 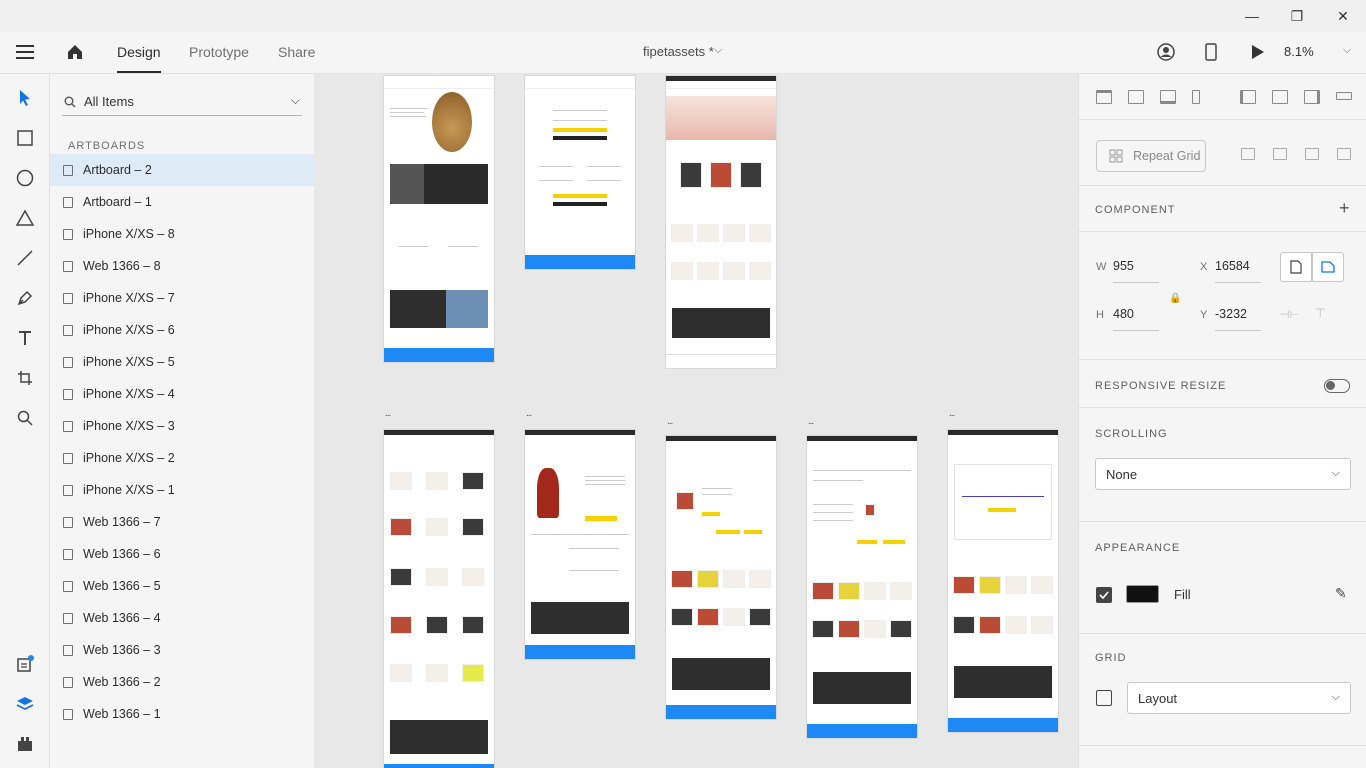 What do you see at coordinates (1280, 97) in the screenshot?
I see `align-center-icon` at bounding box center [1280, 97].